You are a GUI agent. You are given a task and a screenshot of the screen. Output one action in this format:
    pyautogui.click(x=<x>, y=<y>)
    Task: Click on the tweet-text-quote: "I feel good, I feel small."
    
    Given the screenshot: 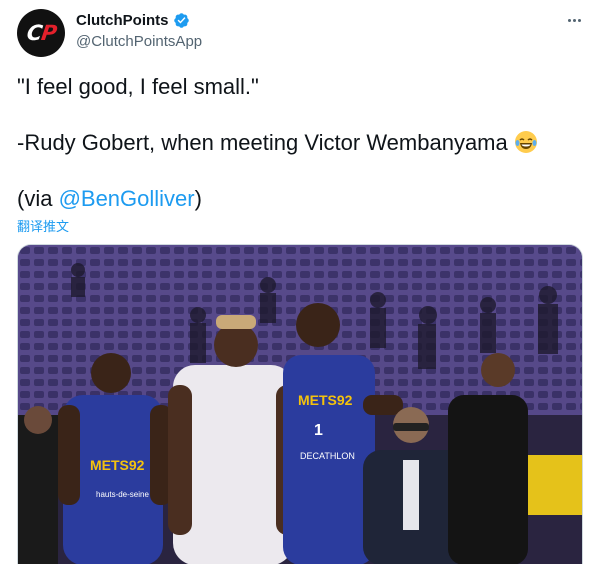 What is the action you would take?
    pyautogui.click(x=138, y=86)
    